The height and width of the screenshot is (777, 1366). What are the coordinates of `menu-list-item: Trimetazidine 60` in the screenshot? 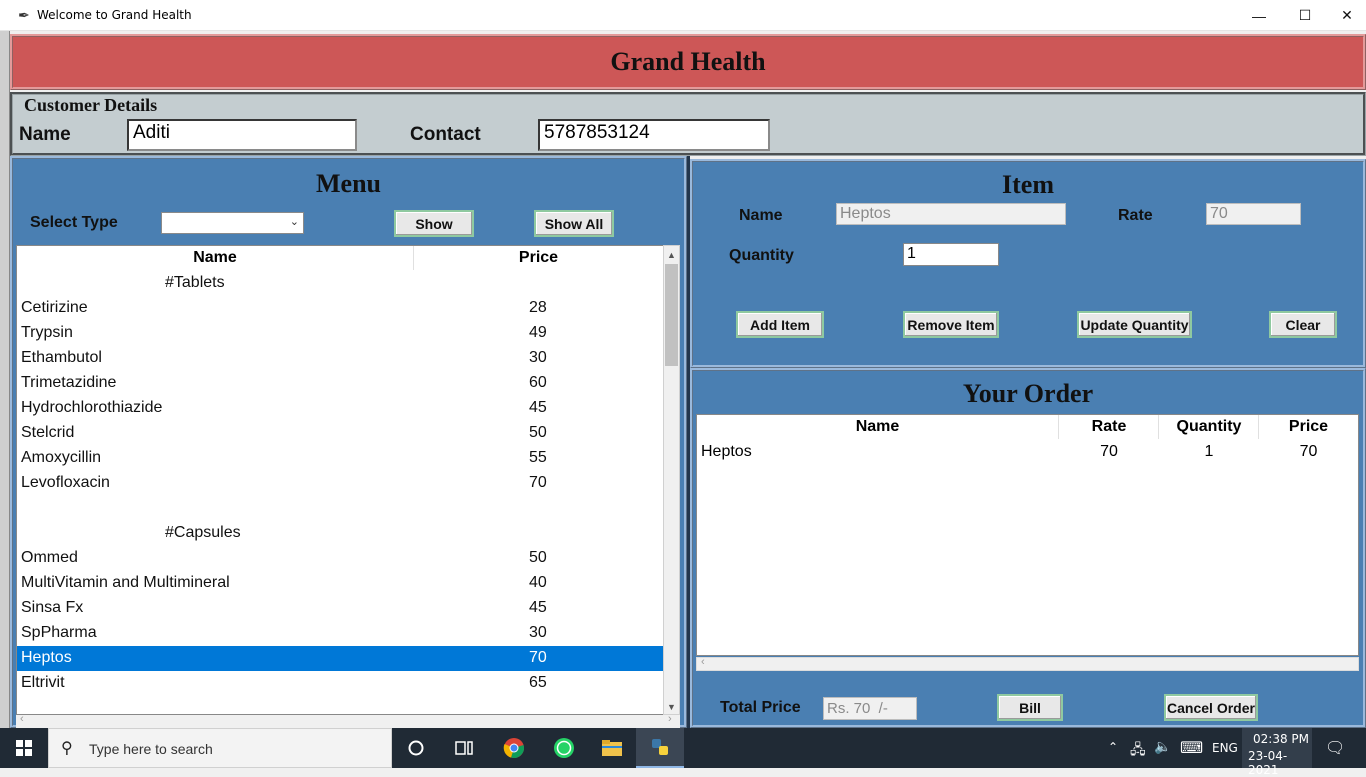 It's located at (340, 383).